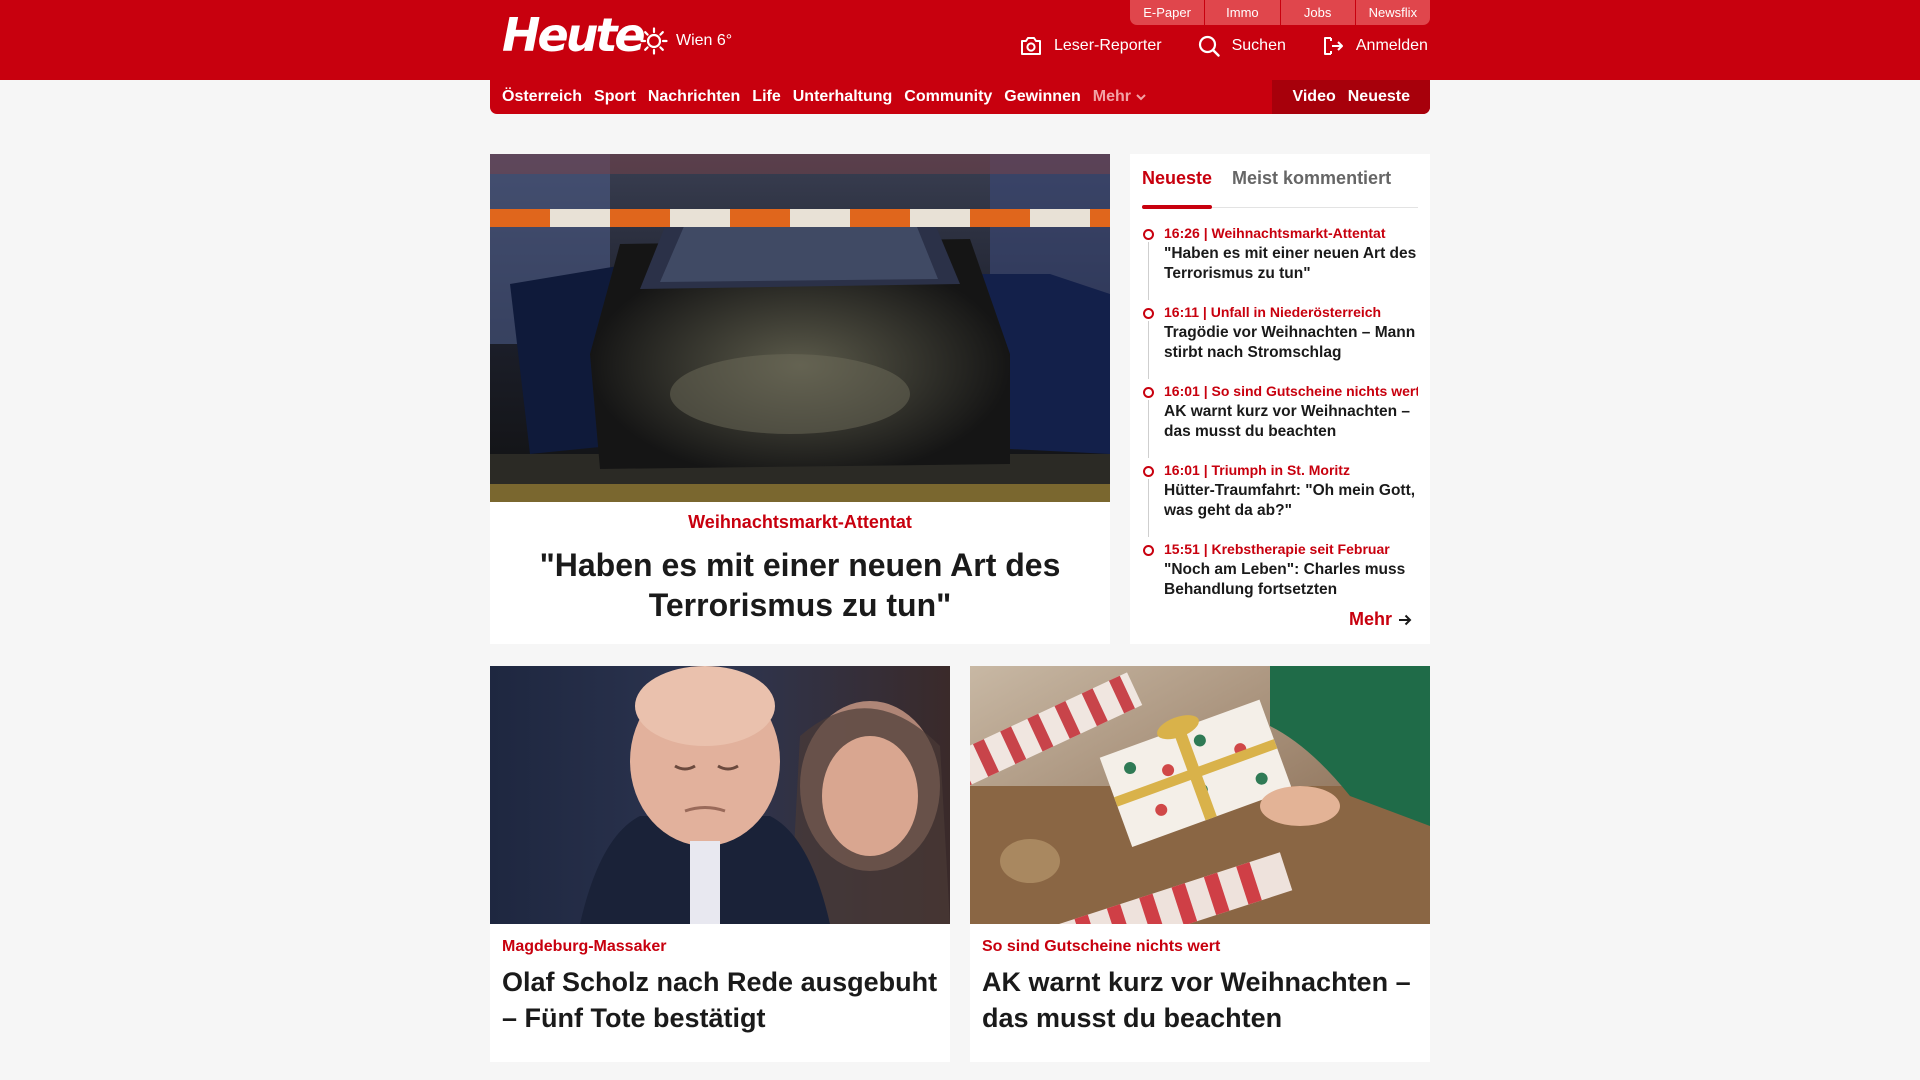 This screenshot has height=1080, width=1920. What do you see at coordinates (1141, 97) in the screenshot?
I see `chevron-down-icon` at bounding box center [1141, 97].